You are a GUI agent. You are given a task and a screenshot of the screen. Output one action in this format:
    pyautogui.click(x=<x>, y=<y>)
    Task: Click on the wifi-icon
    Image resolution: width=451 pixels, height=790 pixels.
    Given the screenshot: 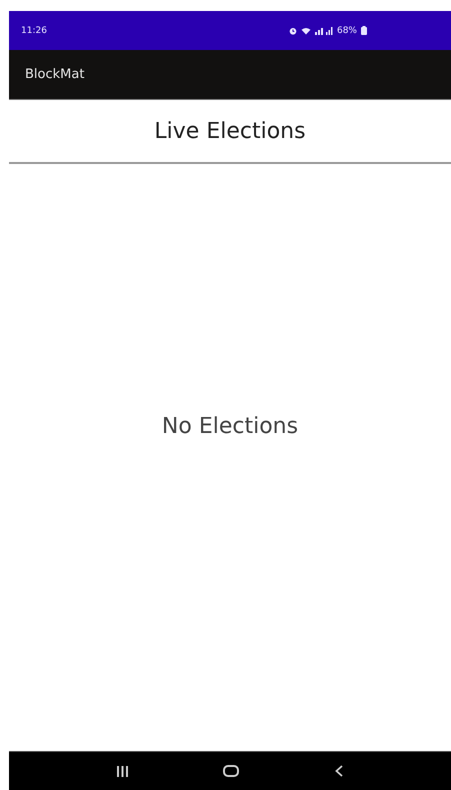 What is the action you would take?
    pyautogui.click(x=305, y=30)
    